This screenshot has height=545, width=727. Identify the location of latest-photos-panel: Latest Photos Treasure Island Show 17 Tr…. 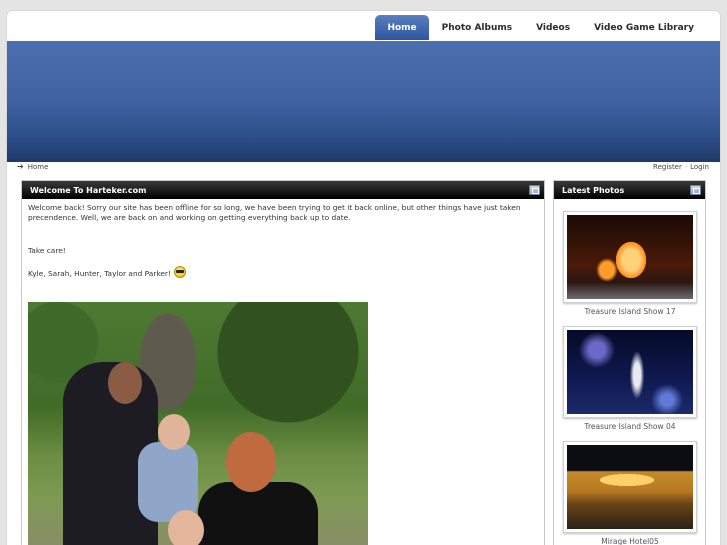
(629, 362).